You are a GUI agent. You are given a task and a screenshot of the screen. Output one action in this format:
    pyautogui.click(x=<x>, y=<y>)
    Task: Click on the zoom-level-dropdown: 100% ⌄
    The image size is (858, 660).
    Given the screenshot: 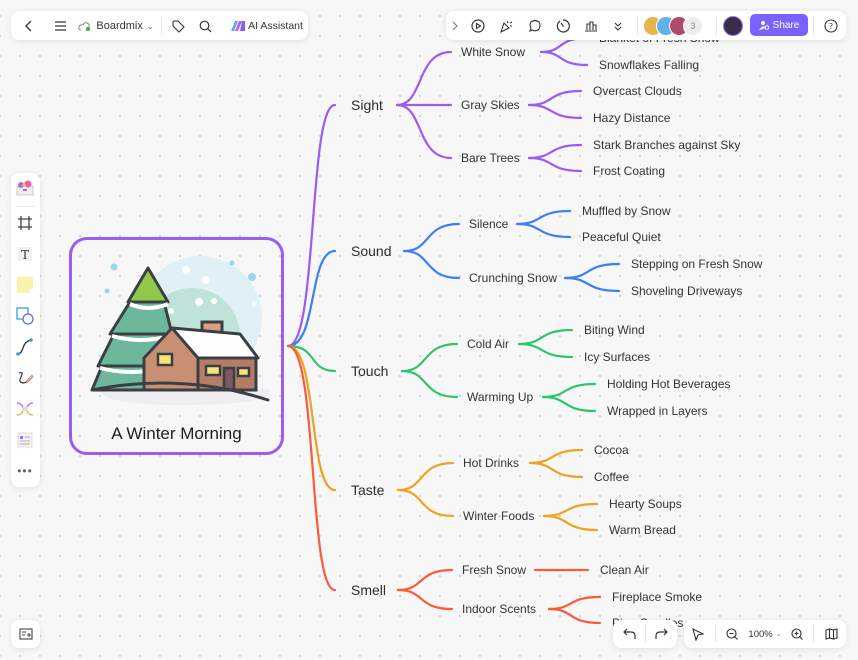 What is the action you would take?
    pyautogui.click(x=765, y=634)
    